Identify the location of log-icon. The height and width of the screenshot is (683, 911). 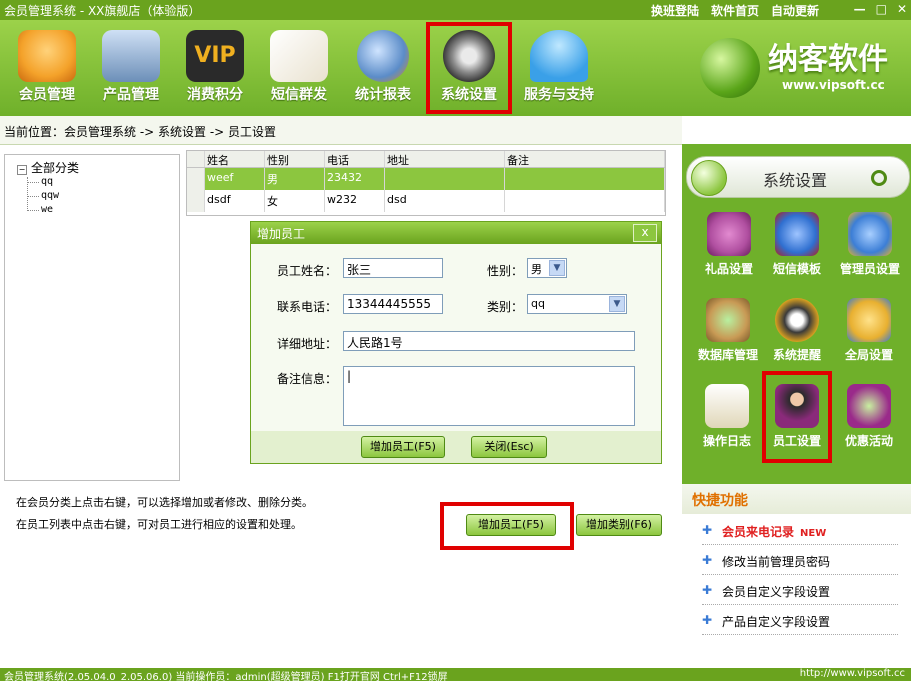
(727, 406).